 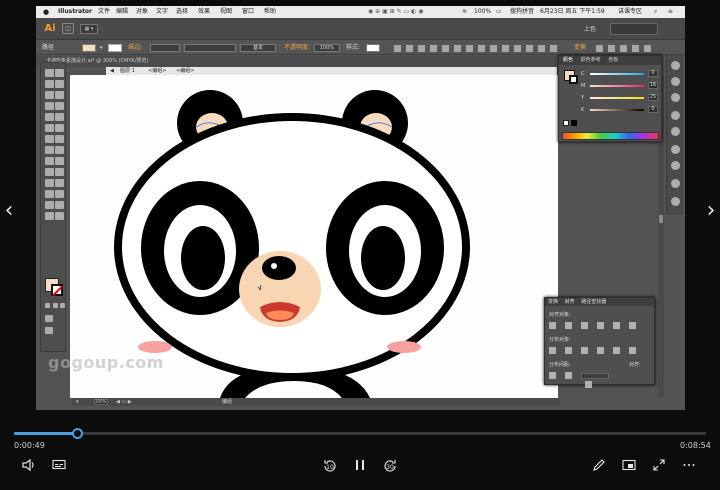 What do you see at coordinates (59, 128) in the screenshot?
I see `eraser-tool-icon` at bounding box center [59, 128].